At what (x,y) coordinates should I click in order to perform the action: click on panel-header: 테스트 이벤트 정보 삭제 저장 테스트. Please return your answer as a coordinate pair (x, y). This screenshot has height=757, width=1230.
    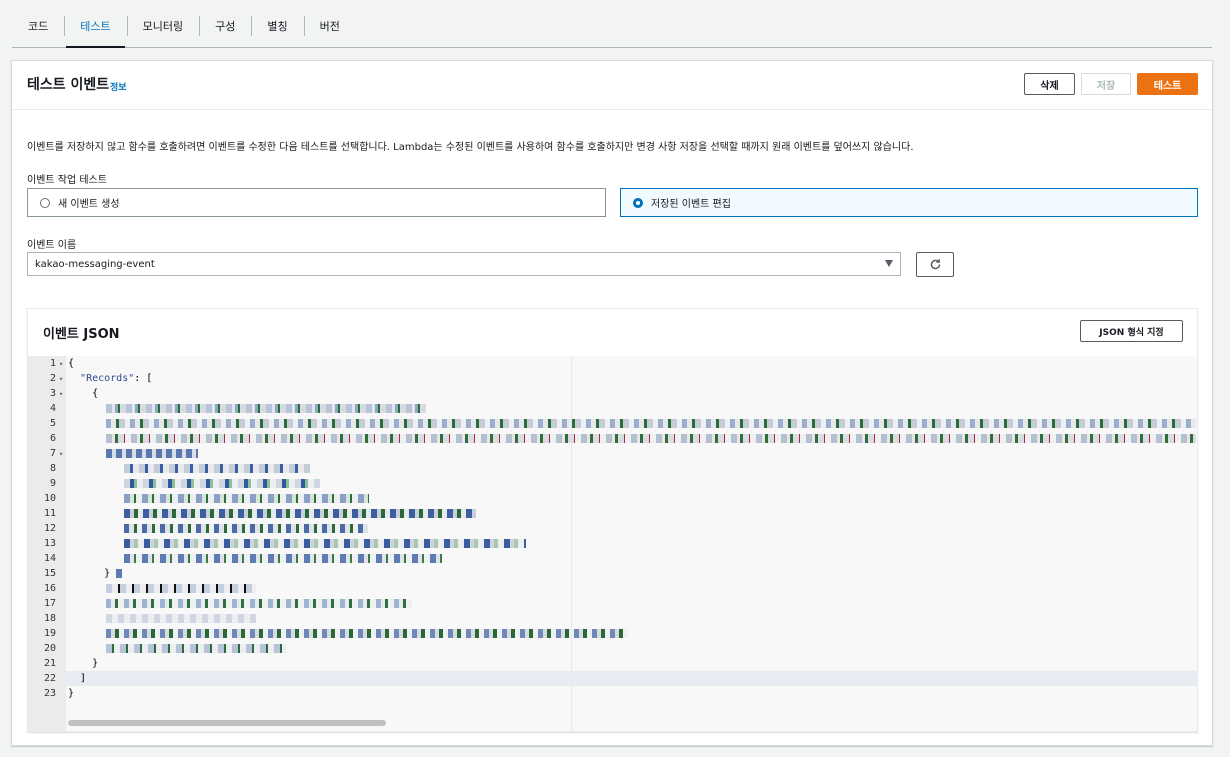
    Looking at the image, I should click on (612, 85).